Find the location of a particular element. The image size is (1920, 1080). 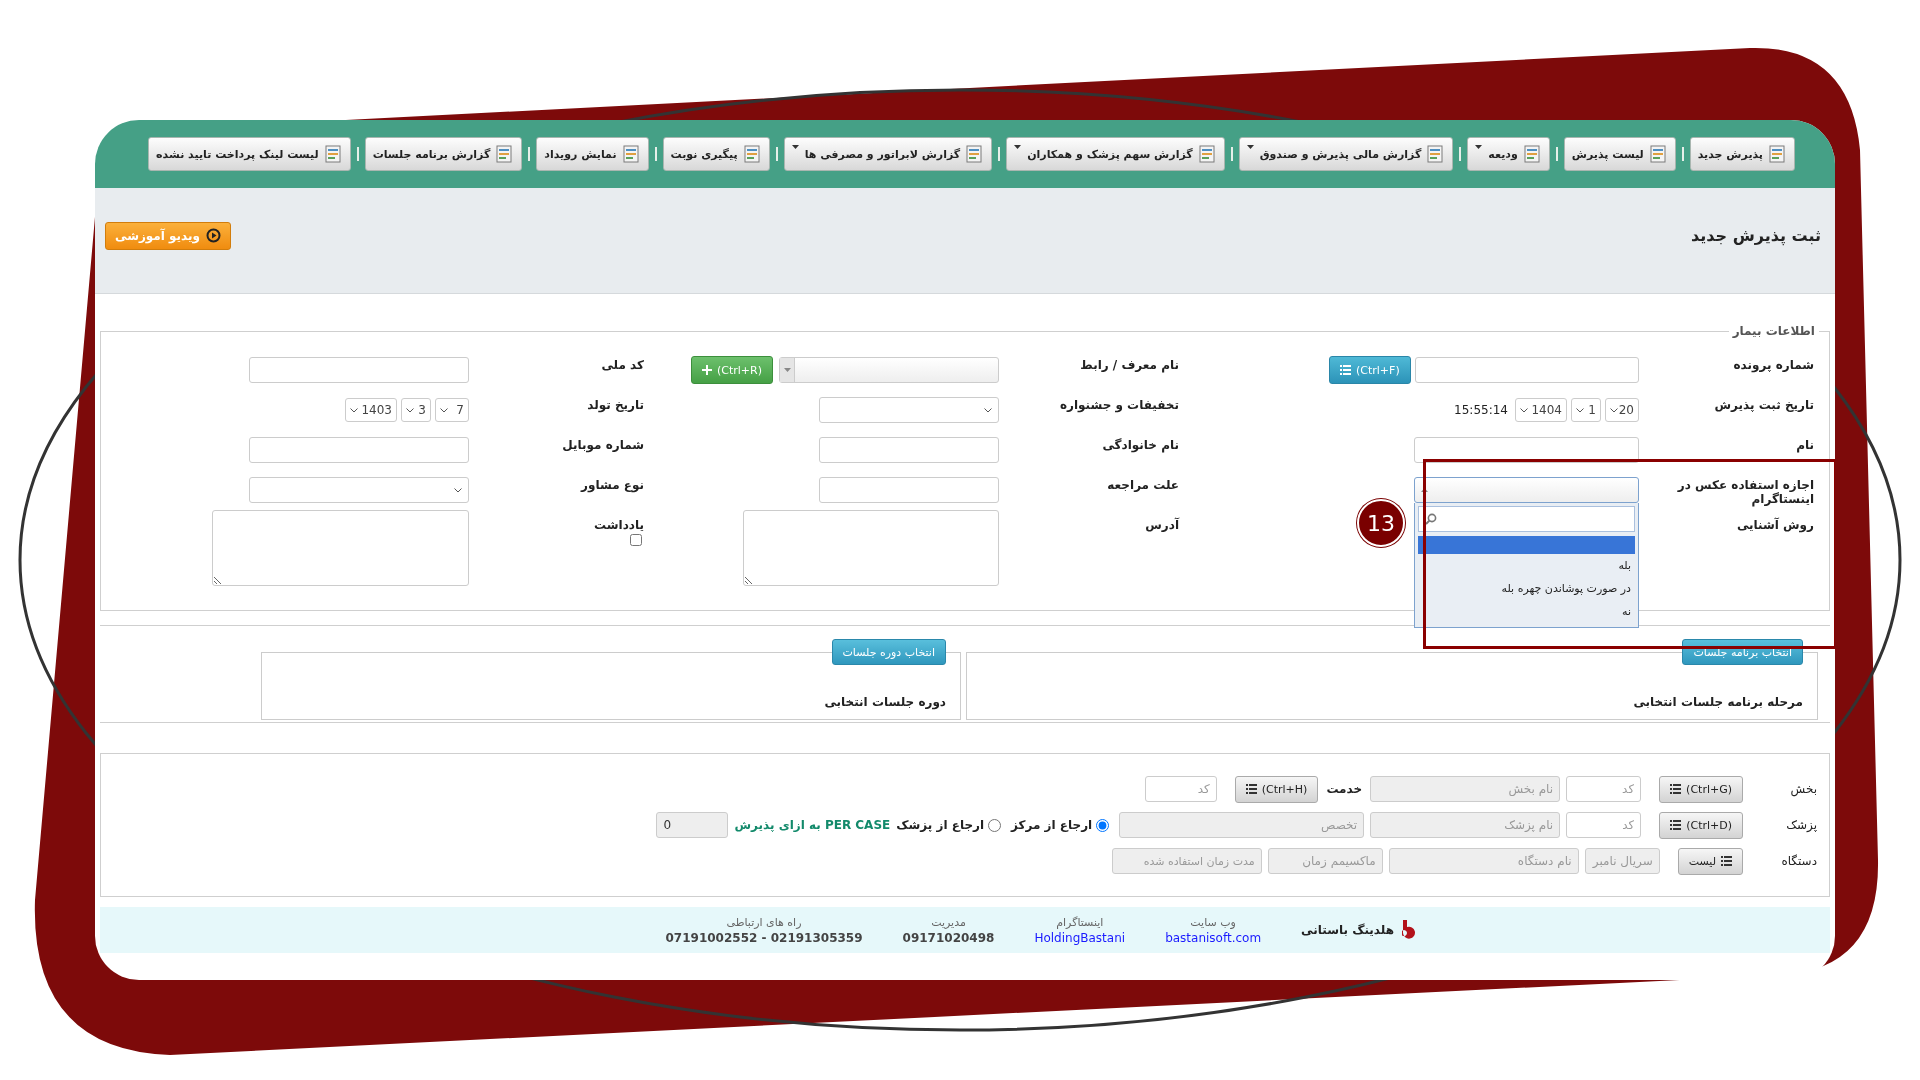

address-textarea is located at coordinates (871, 548).